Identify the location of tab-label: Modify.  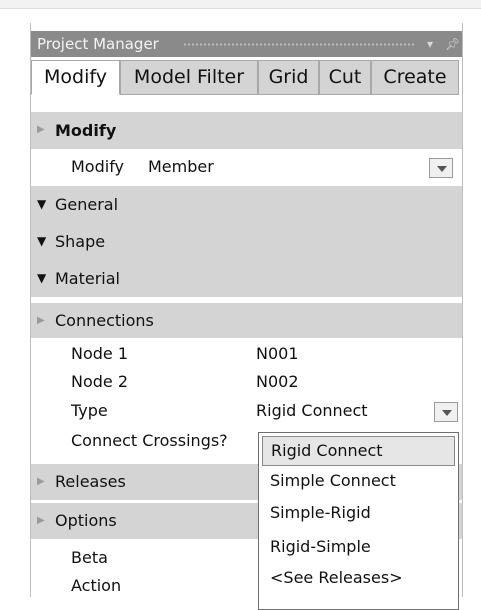
(75, 77).